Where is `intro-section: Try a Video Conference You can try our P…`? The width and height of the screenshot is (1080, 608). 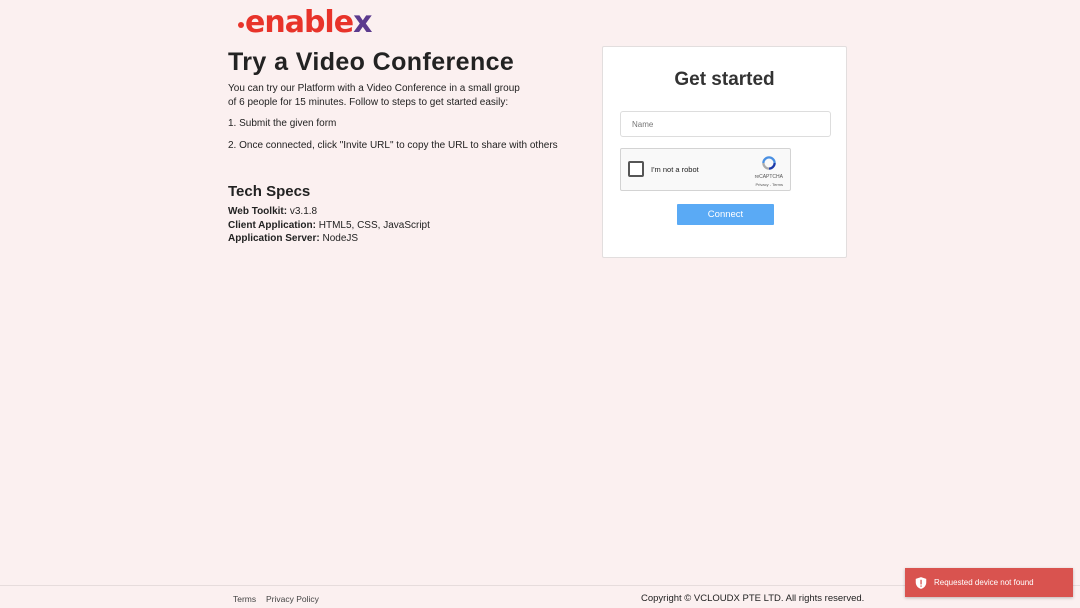 intro-section: Try a Video Conference You can try our P… is located at coordinates (408, 146).